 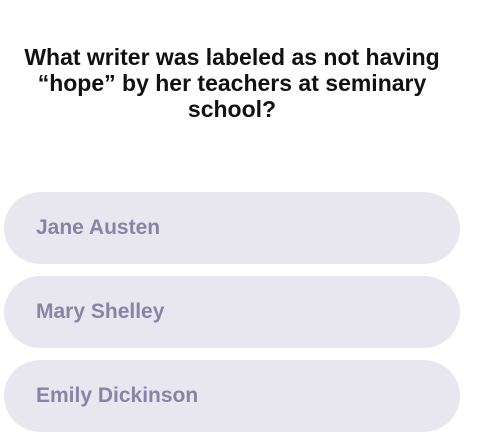 What do you see at coordinates (100, 311) in the screenshot?
I see `answer-option-label: Mary Shelley` at bounding box center [100, 311].